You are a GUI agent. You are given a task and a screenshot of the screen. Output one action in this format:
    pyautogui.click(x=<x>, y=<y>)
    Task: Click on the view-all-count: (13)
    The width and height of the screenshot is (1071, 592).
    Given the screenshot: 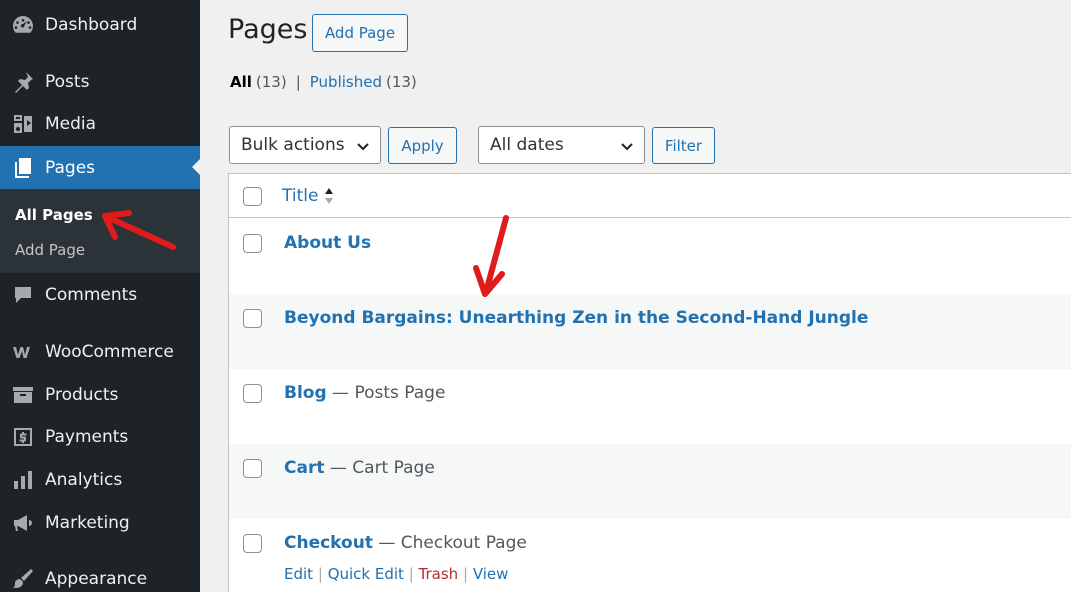 What is the action you would take?
    pyautogui.click(x=271, y=82)
    